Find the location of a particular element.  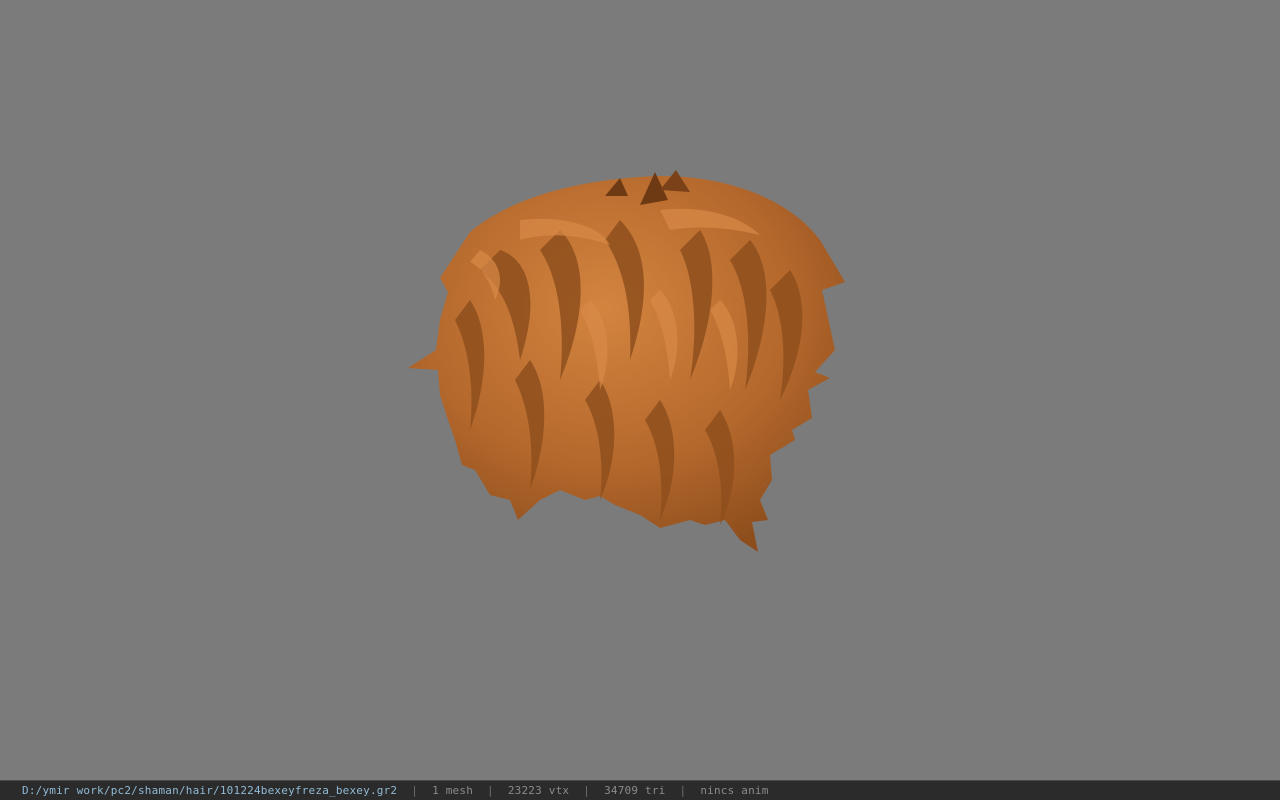

triangle-count: 34709 tri is located at coordinates (635, 790).